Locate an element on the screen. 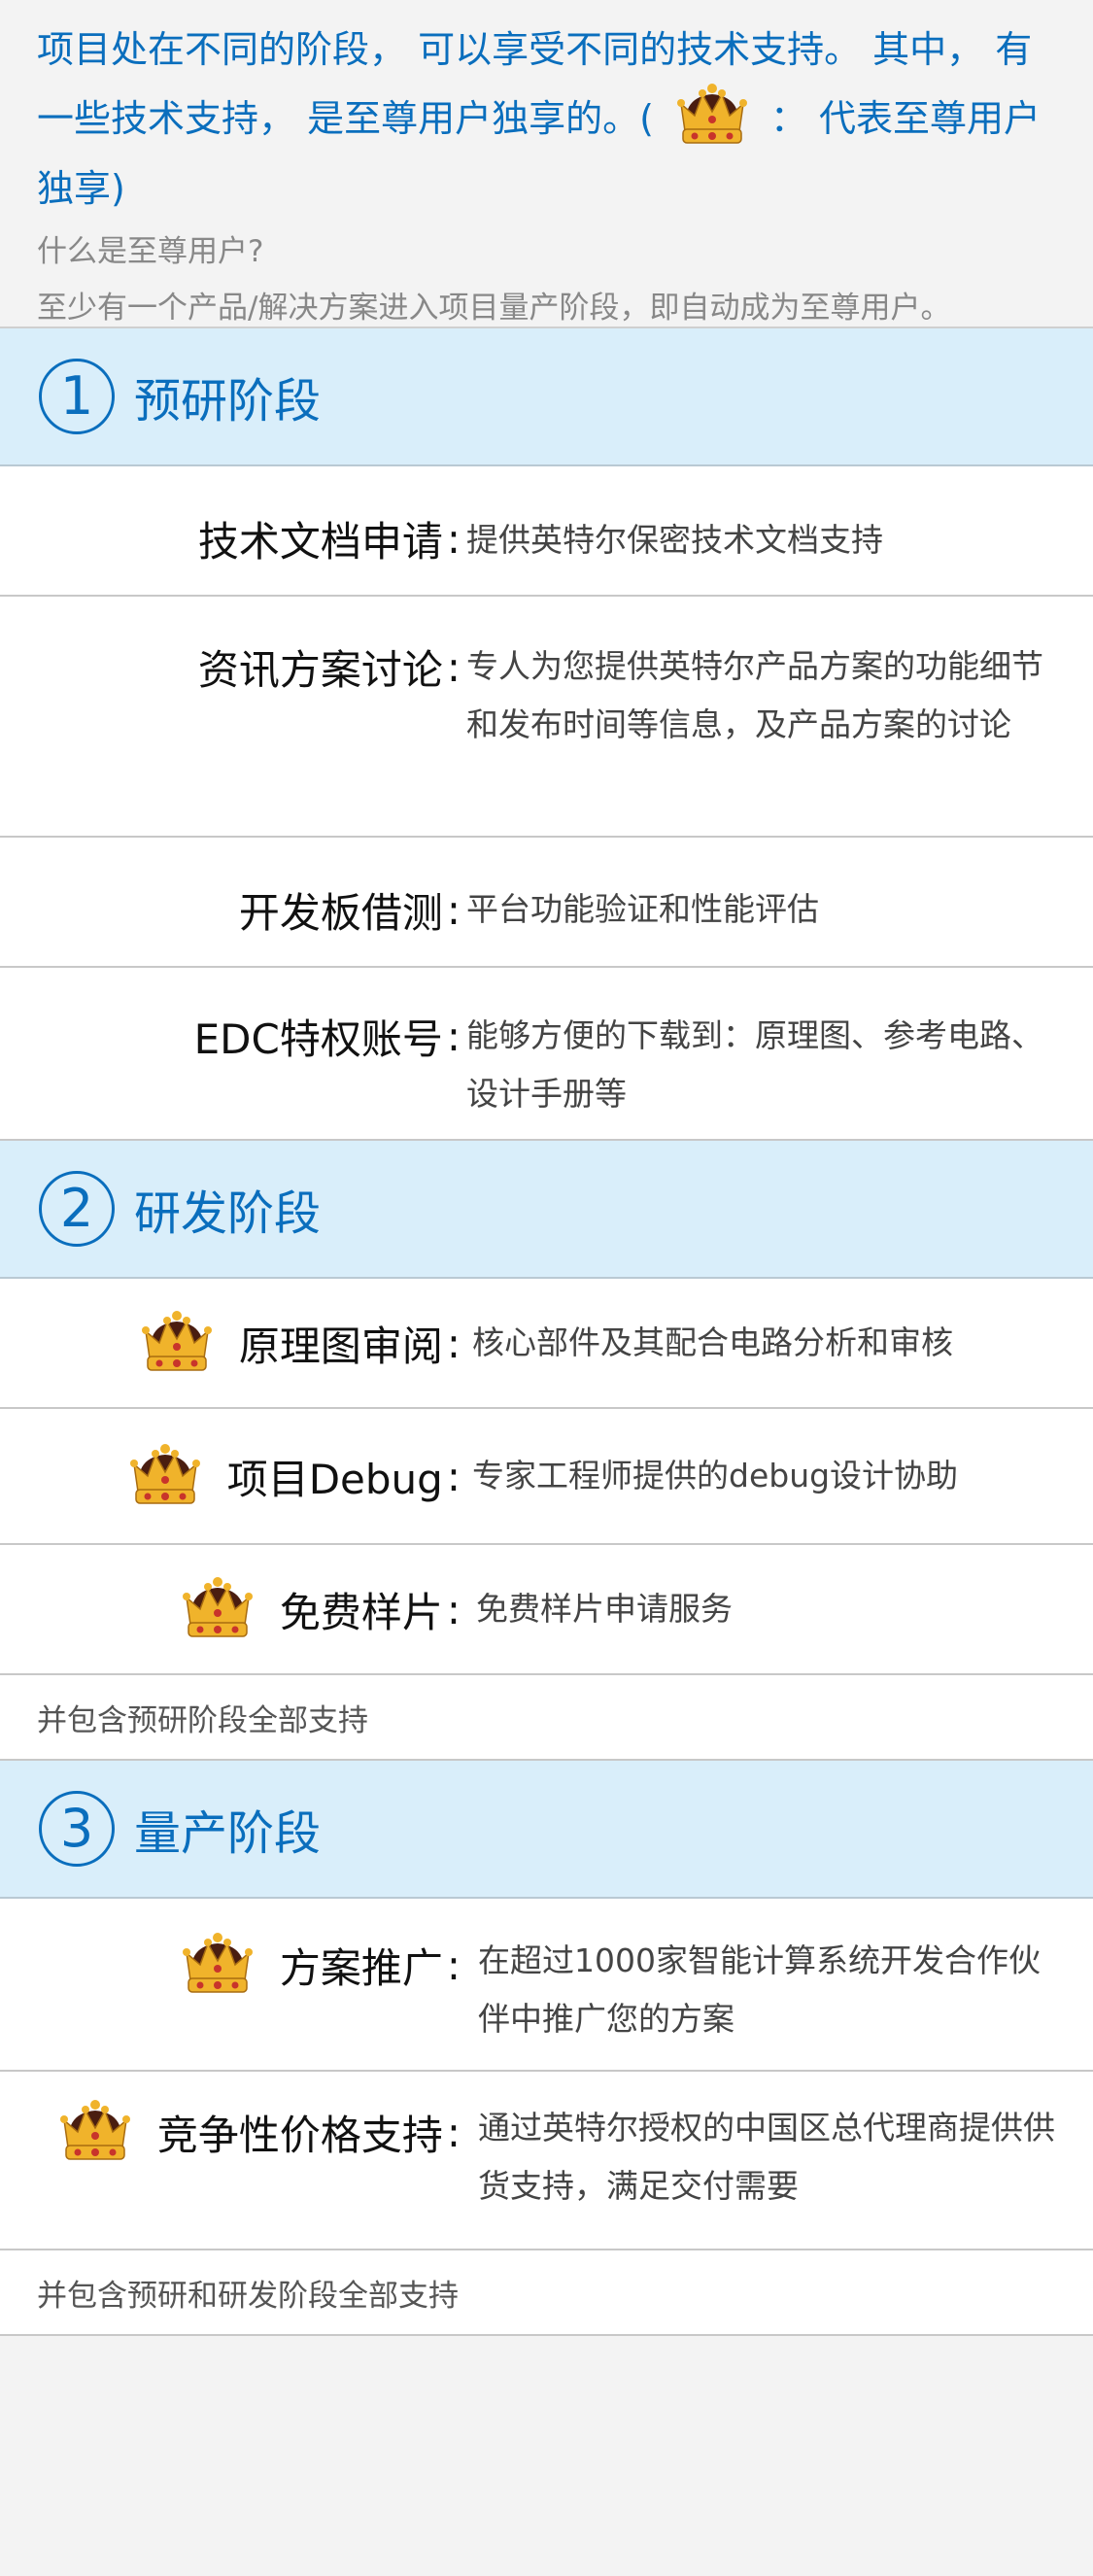 This screenshot has width=1093, height=2576. stage-header-development: 2 研发阶段 is located at coordinates (546, 1210).